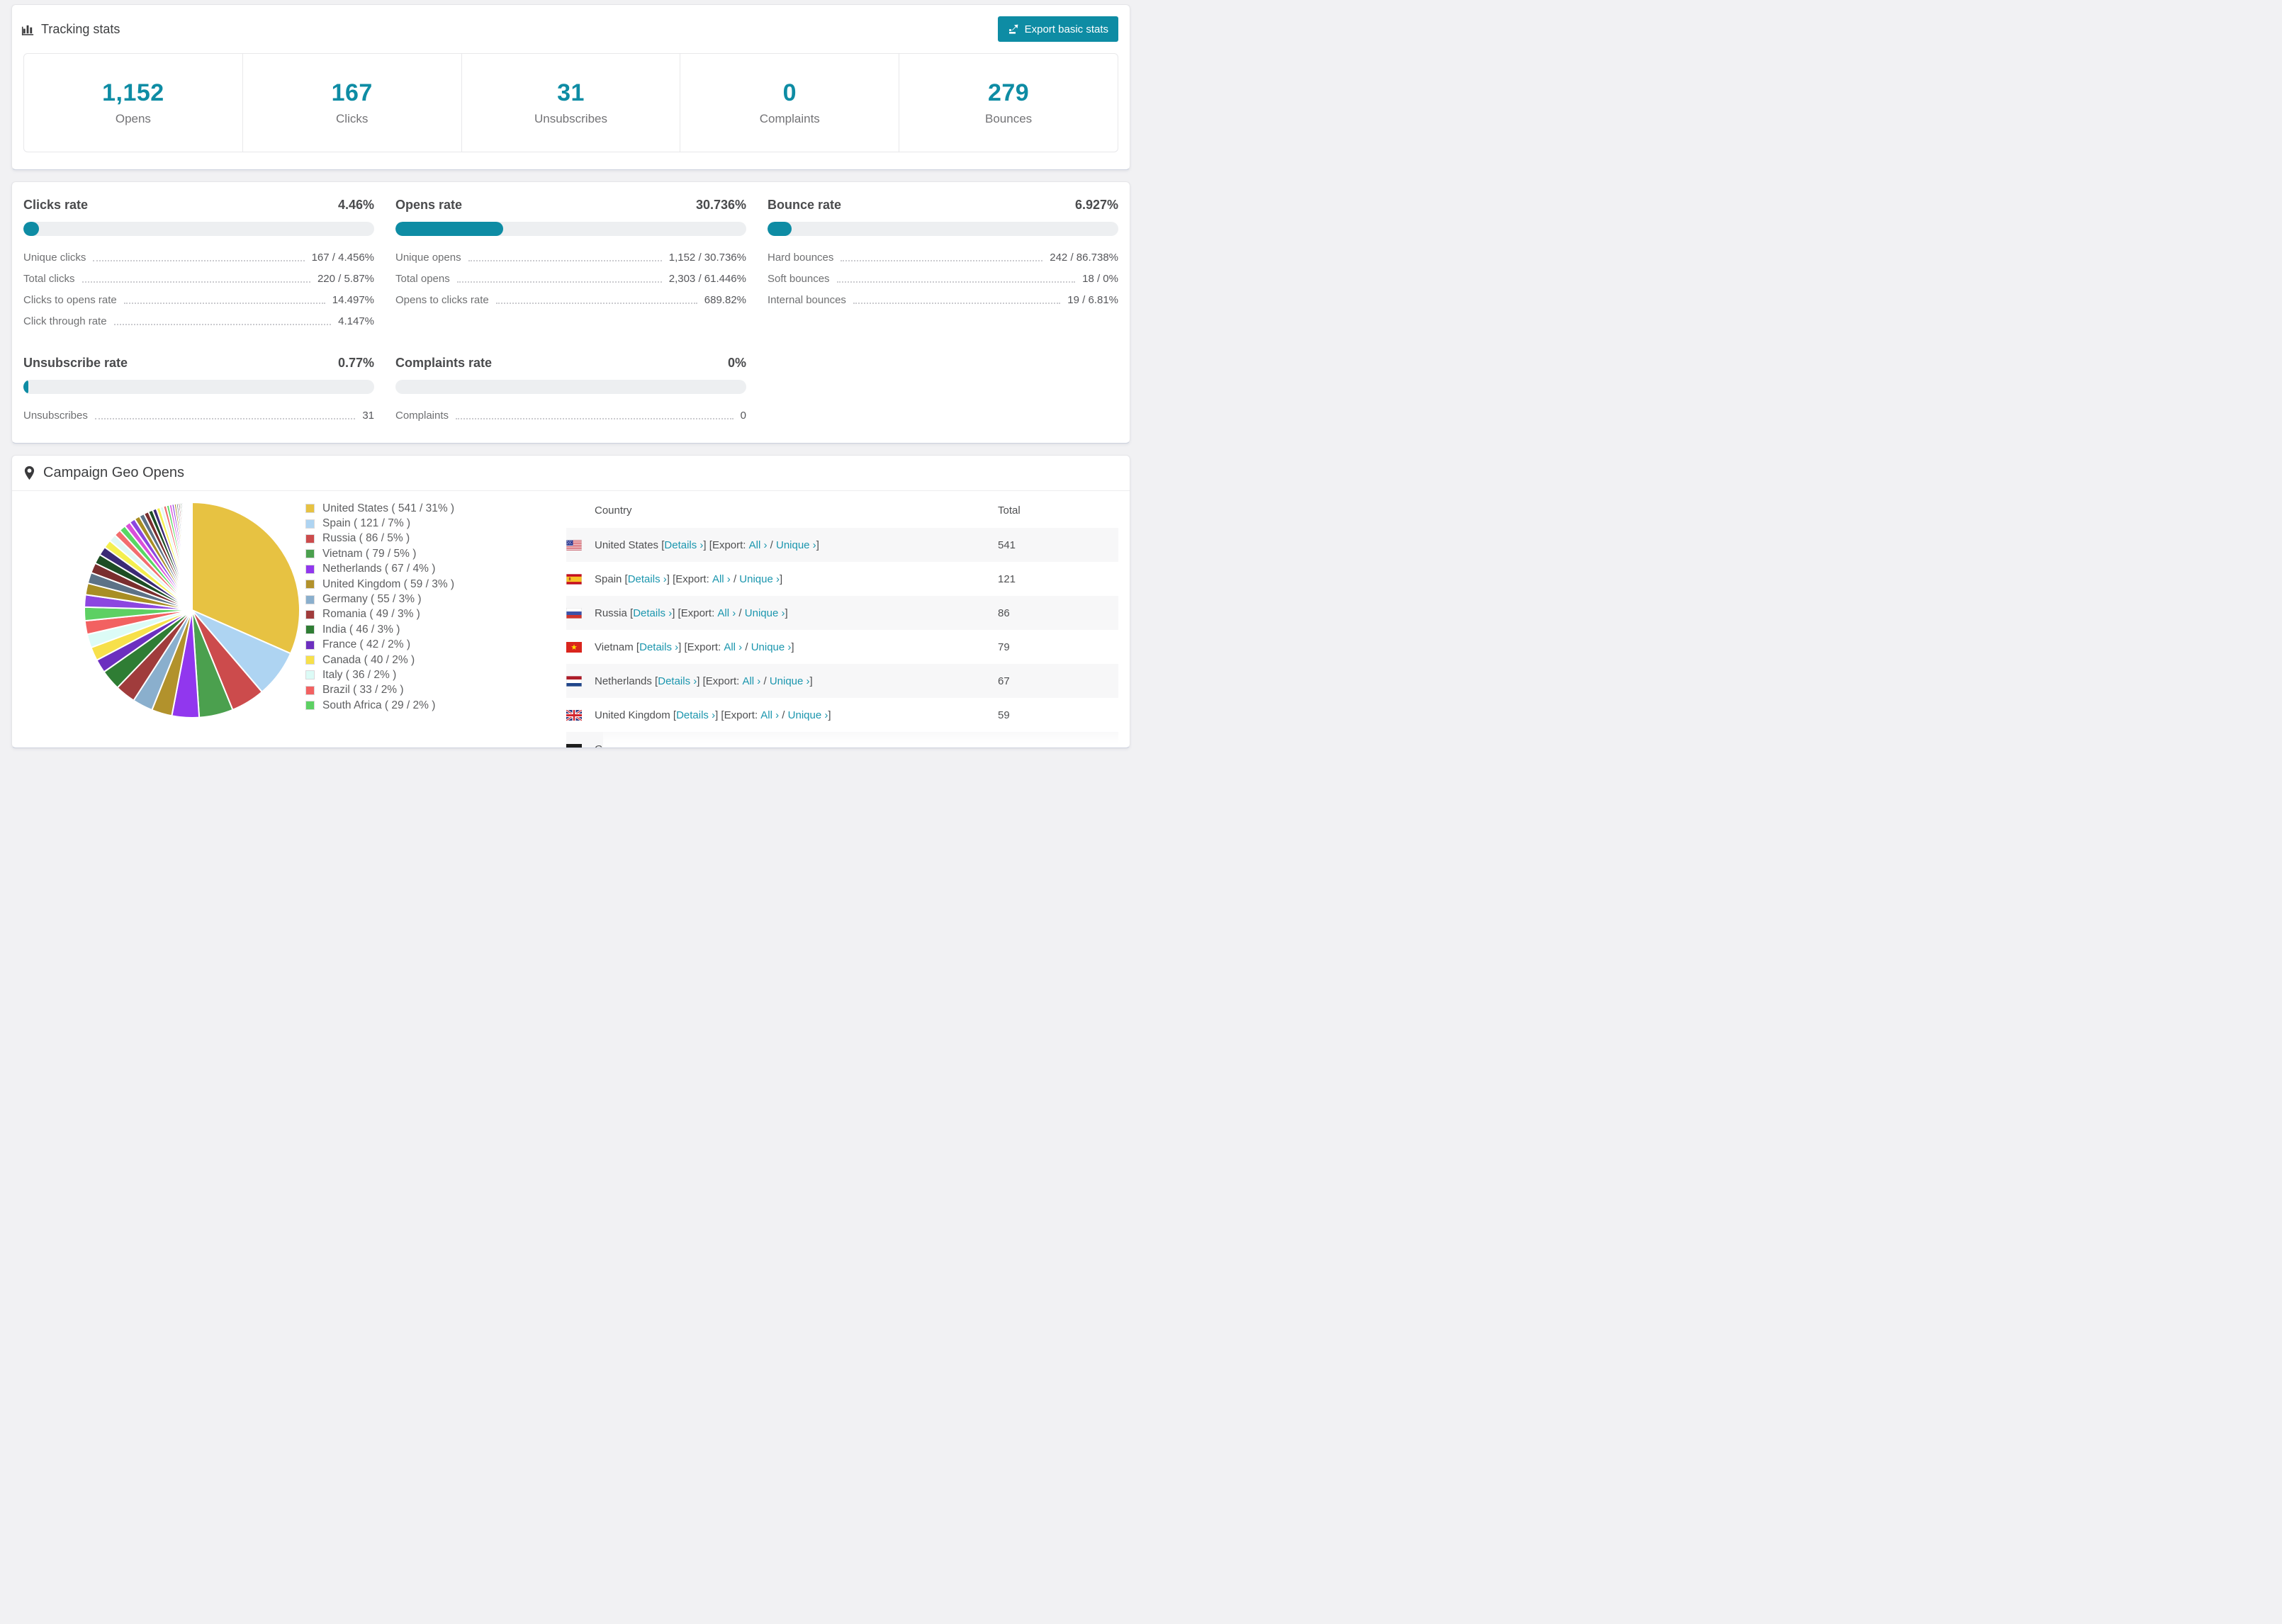  I want to click on legend-label: Brazil ( 33 / 2% ), so click(363, 691).